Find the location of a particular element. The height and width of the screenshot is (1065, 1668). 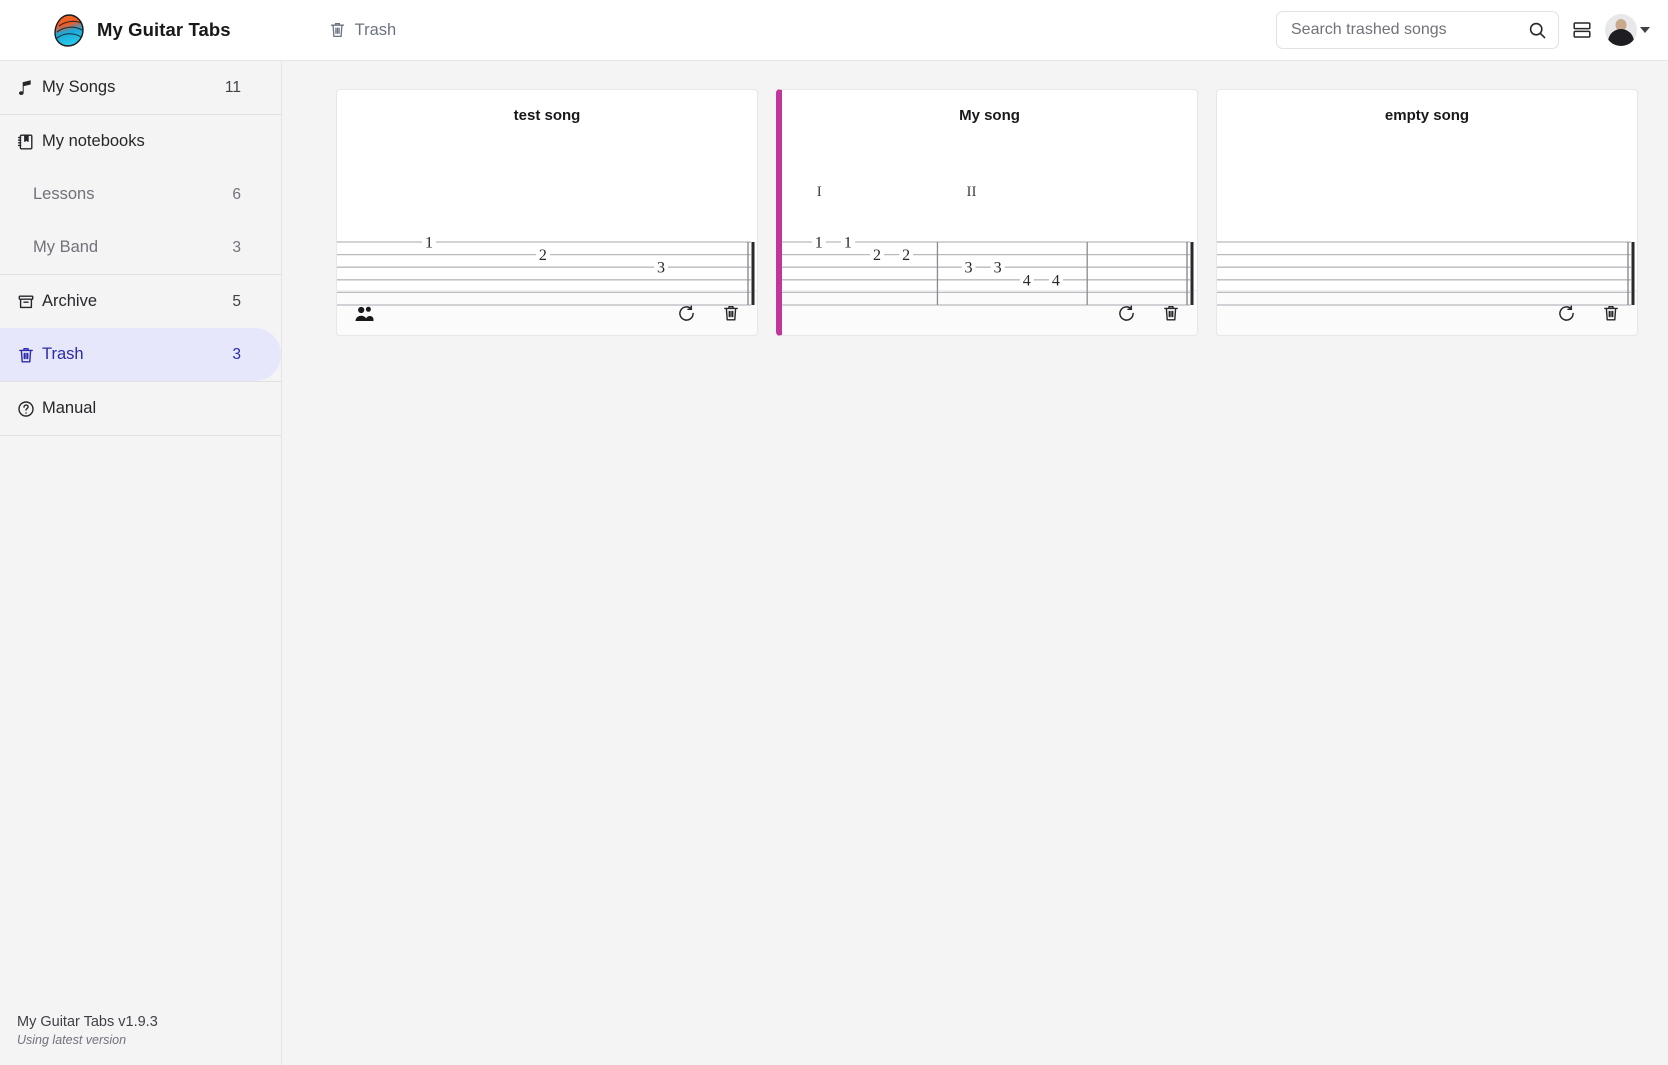

sidebar-item-lessons: Lessons 6 is located at coordinates (140, 194).